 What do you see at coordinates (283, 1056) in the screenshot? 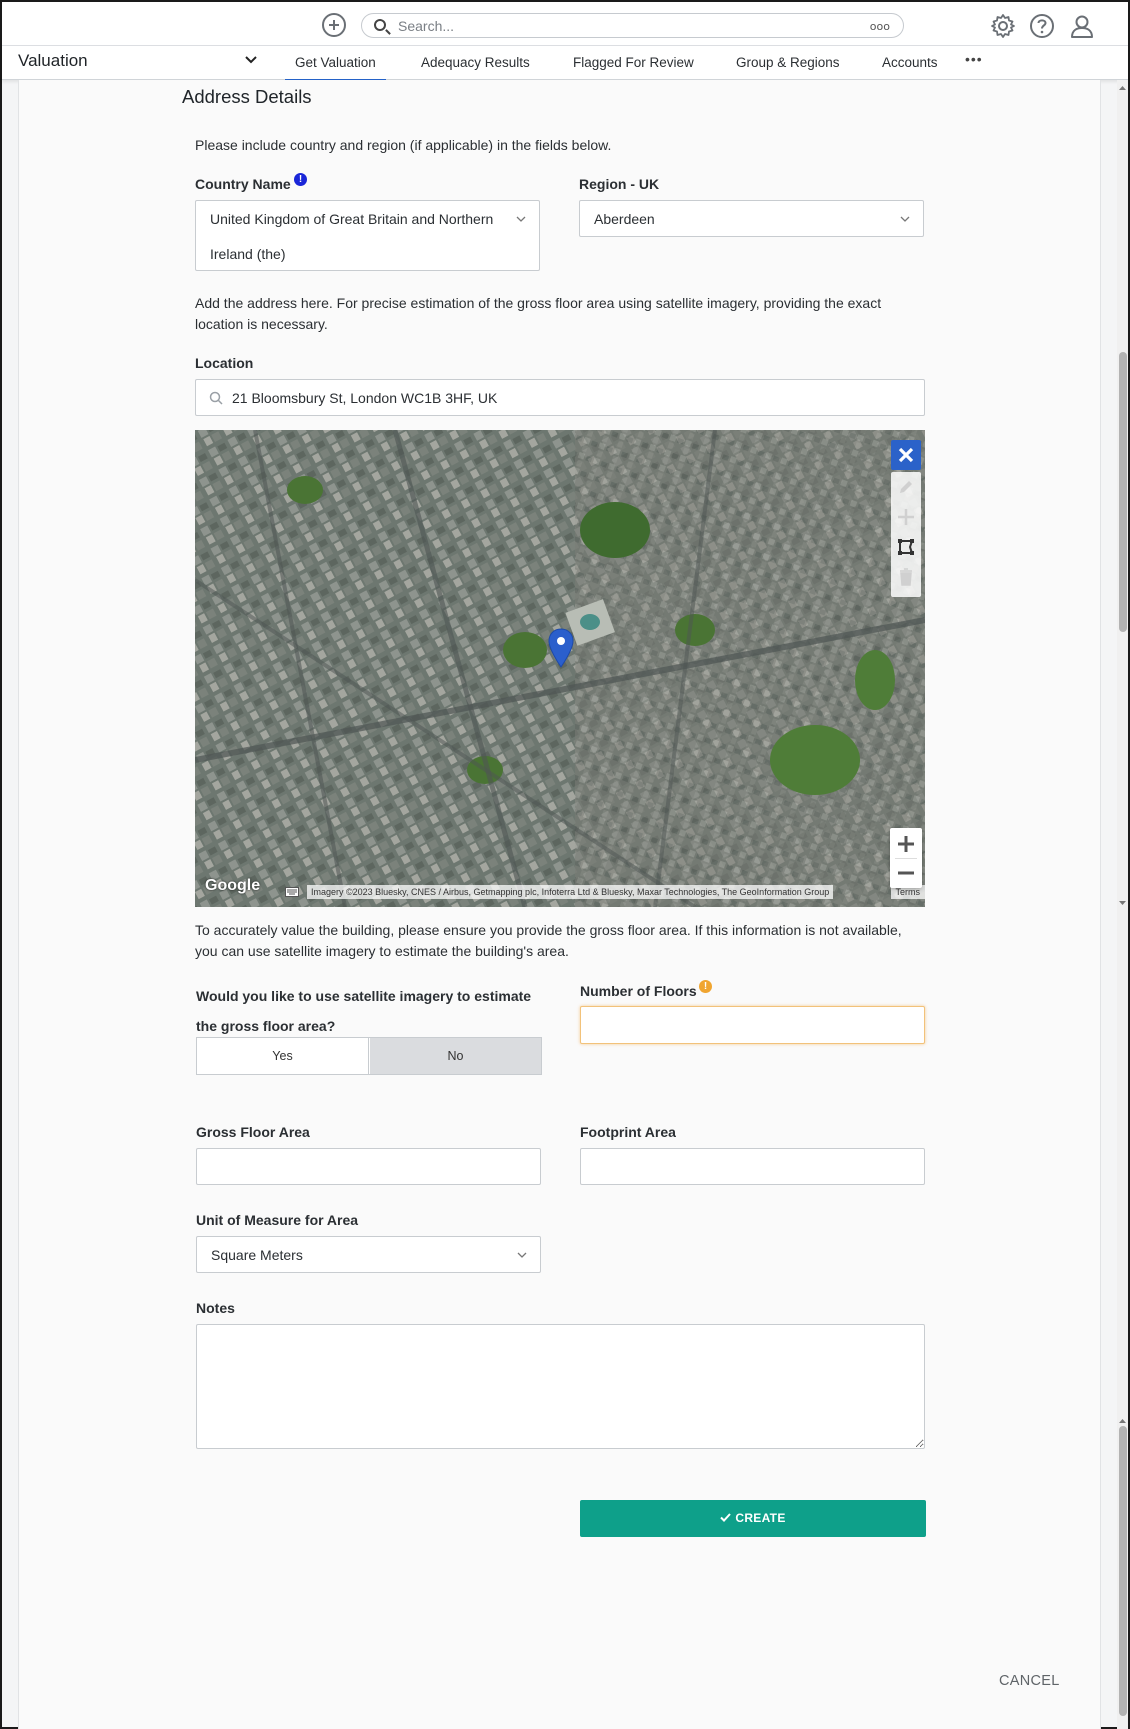
I see `satellite-yes-button: Yes` at bounding box center [283, 1056].